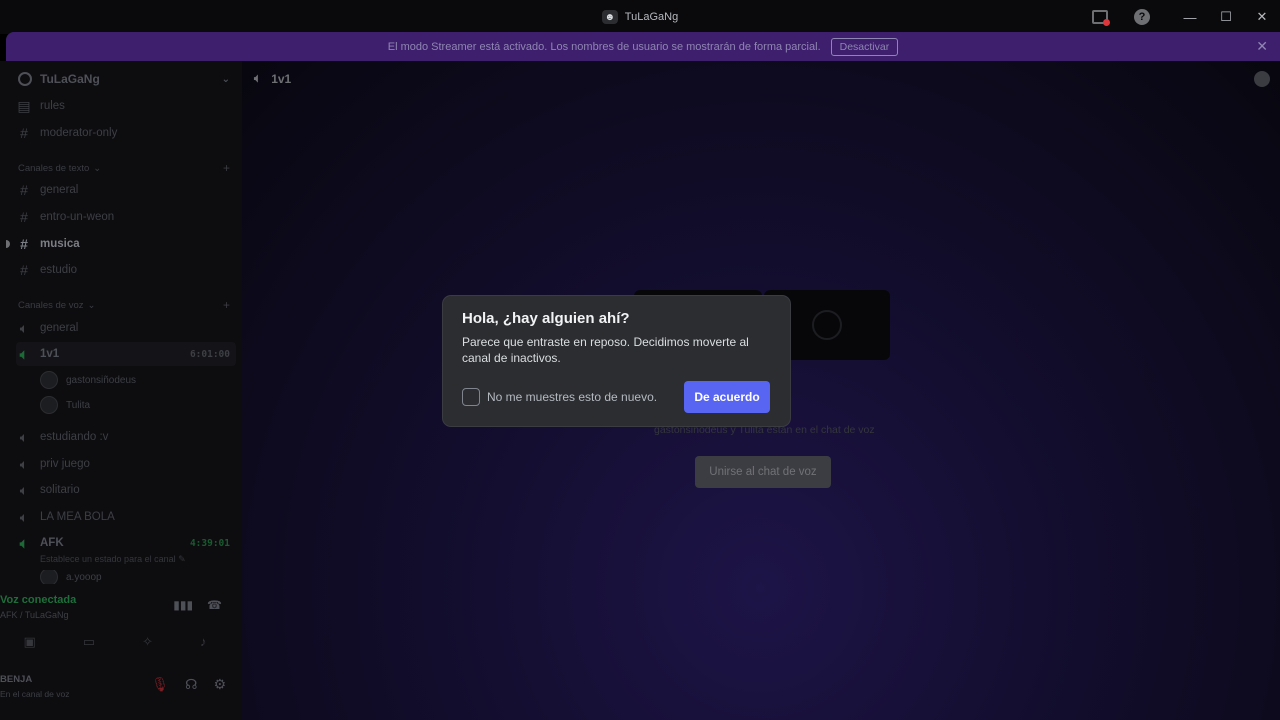  Describe the element at coordinates (126, 106) in the screenshot. I see `channel-rules: ▤ rules` at that location.